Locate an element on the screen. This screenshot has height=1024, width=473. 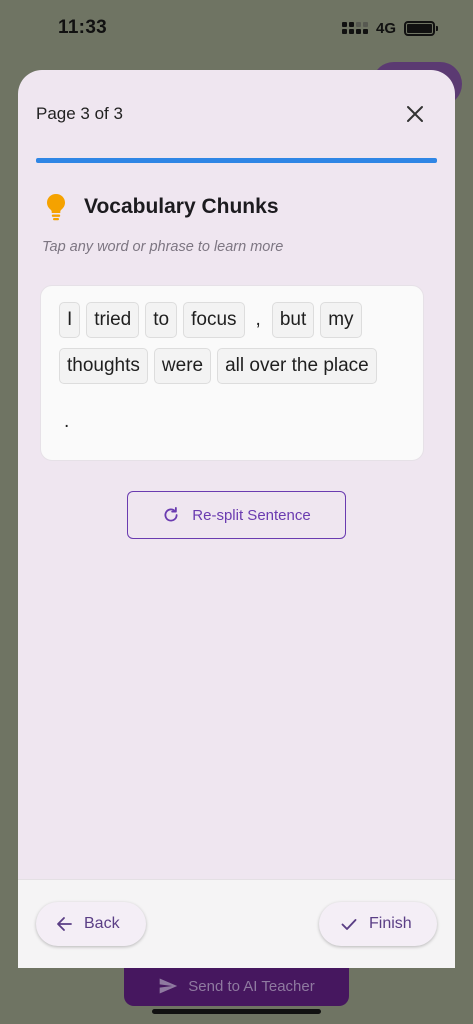
finish-label: Finish is located at coordinates (390, 923).